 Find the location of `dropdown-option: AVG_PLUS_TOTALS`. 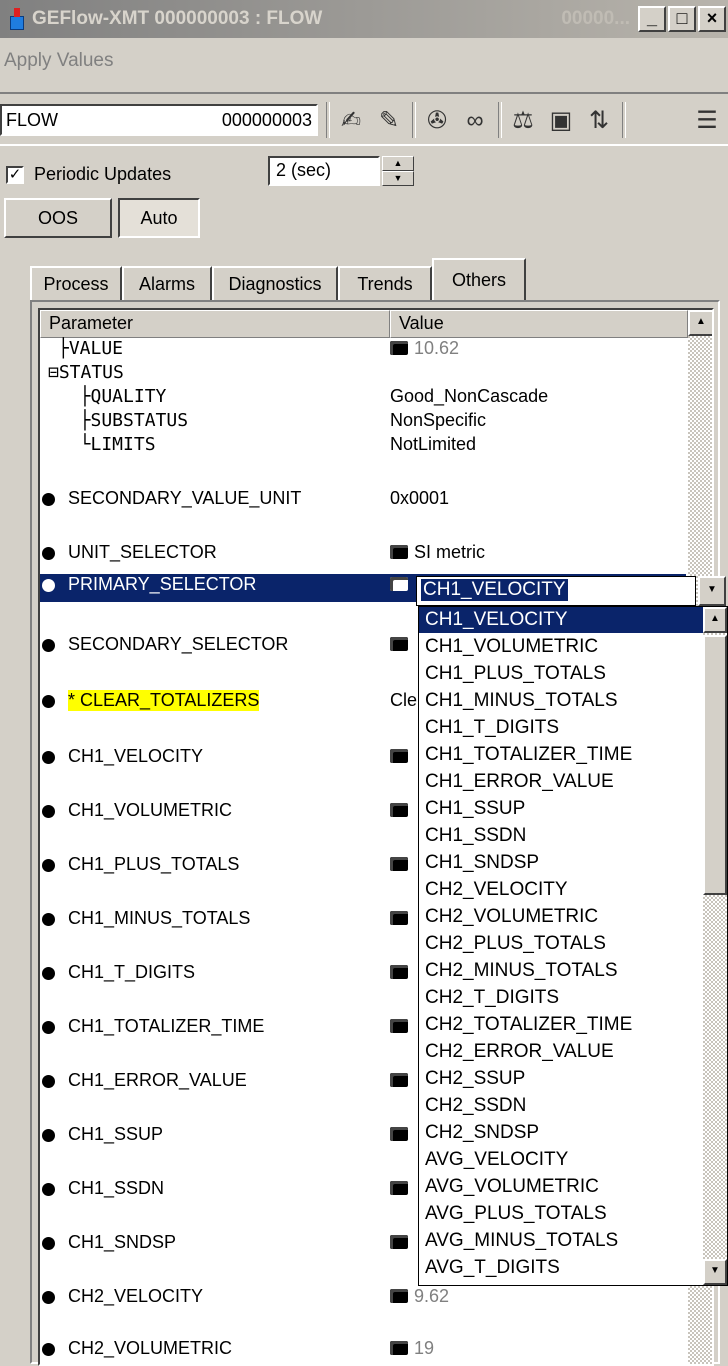

dropdown-option: AVG_PLUS_TOTALS is located at coordinates (561, 1214).